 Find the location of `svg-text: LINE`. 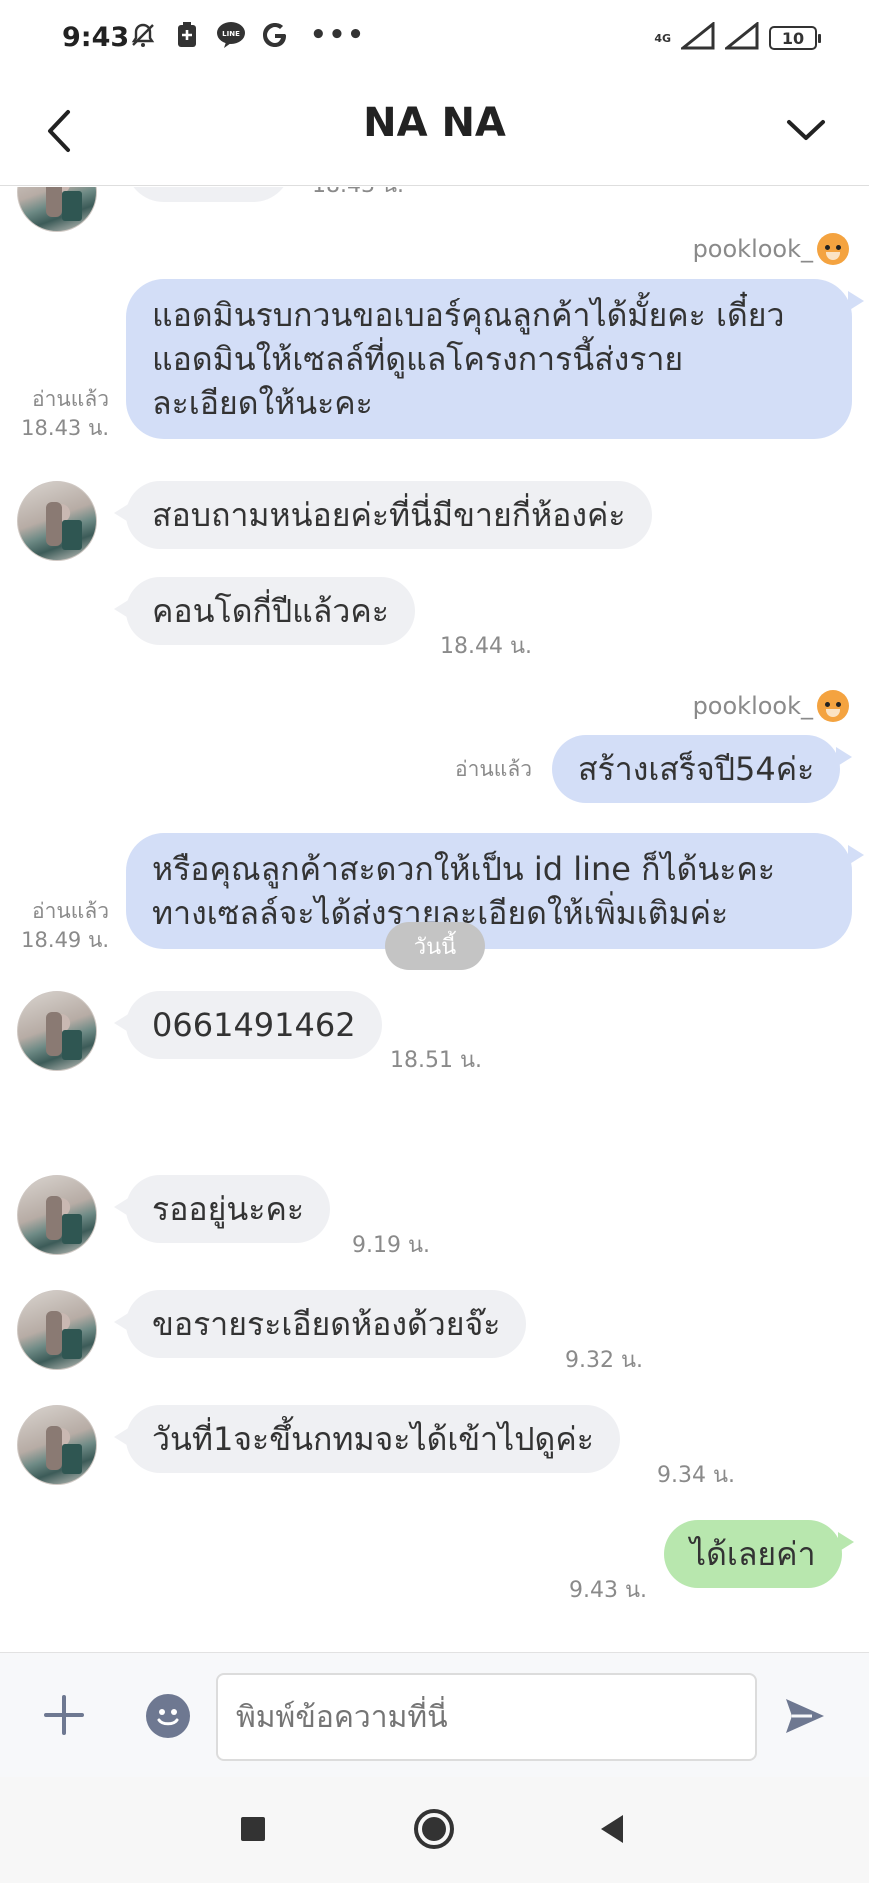

svg-text: LINE is located at coordinates (231, 34).